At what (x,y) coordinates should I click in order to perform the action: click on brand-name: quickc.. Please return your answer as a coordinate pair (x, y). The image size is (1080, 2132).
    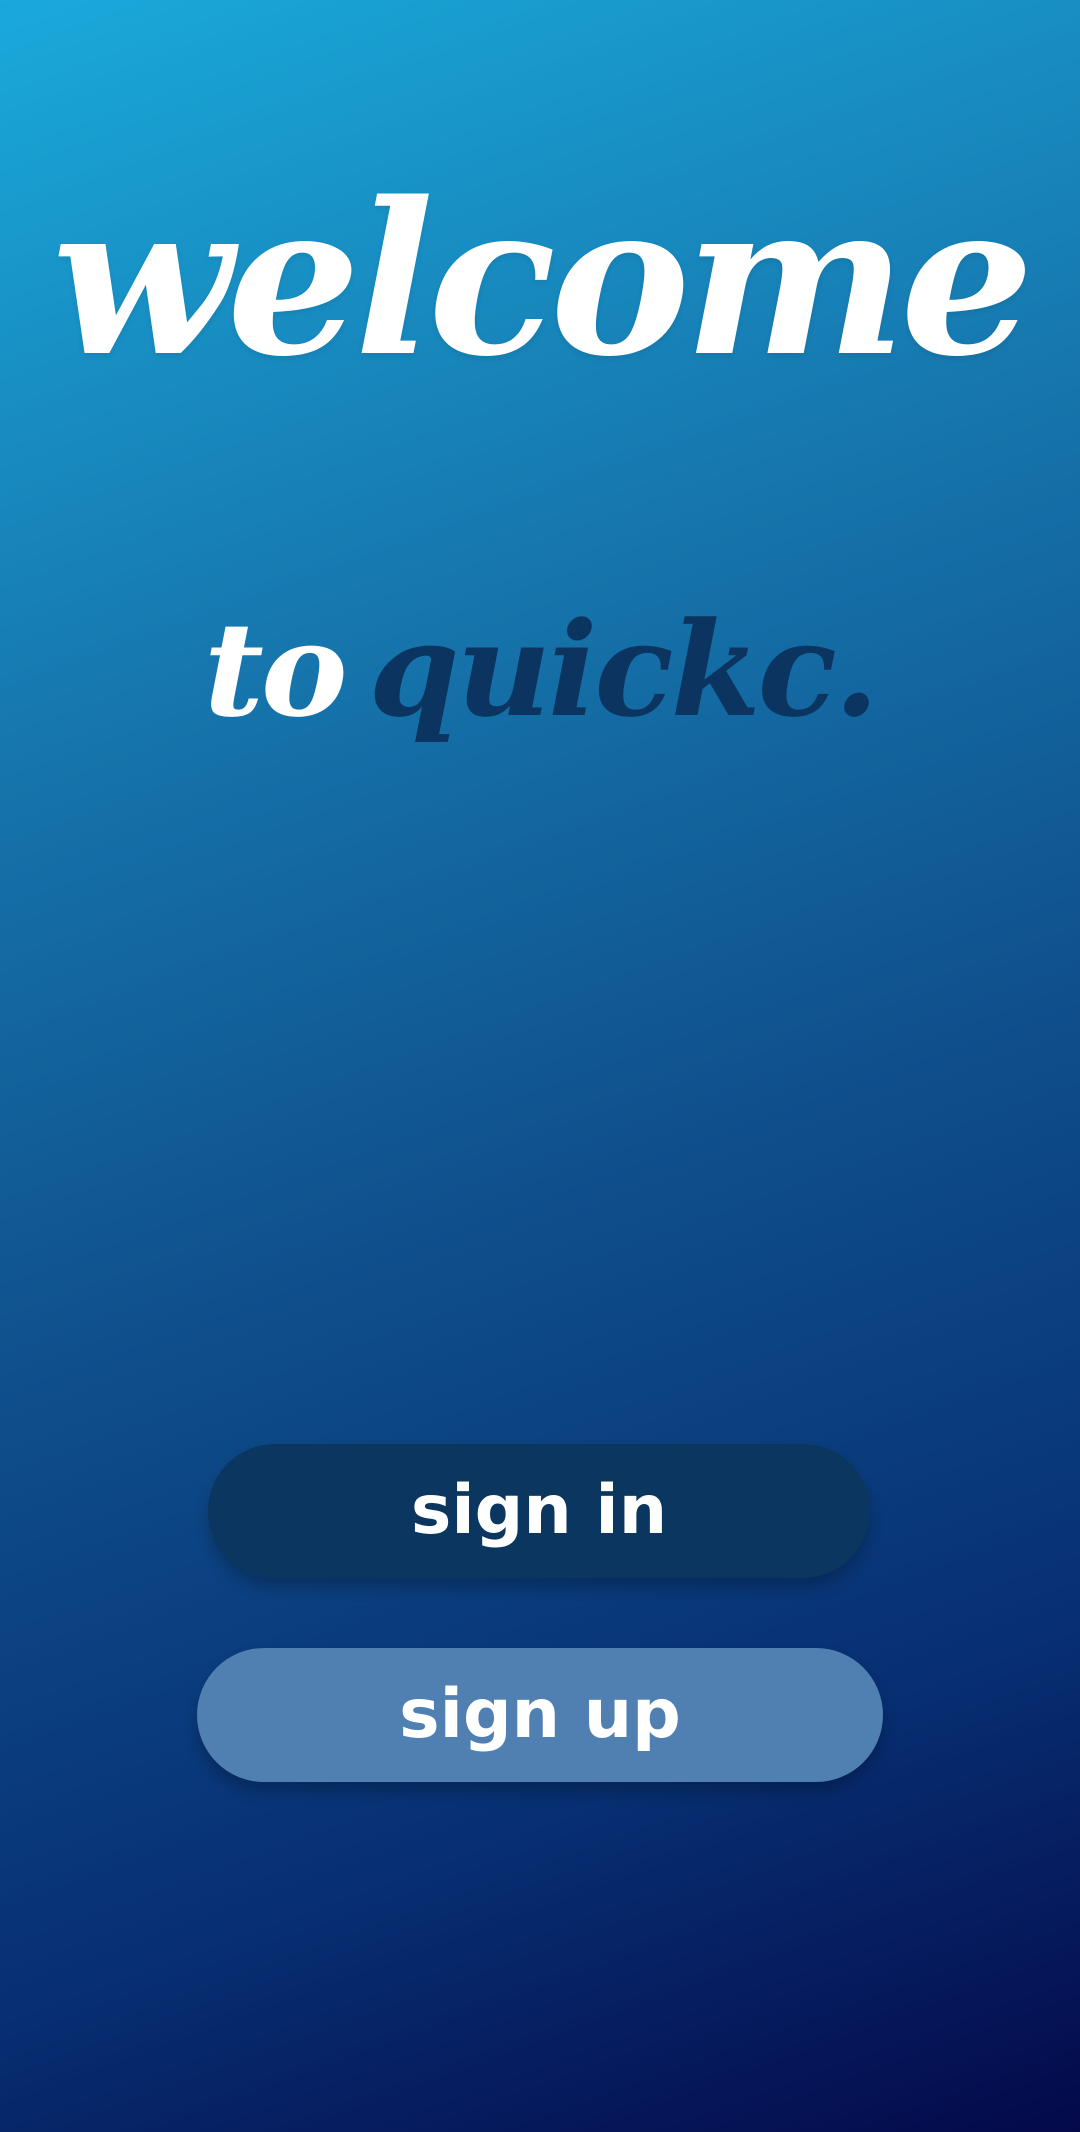
    Looking at the image, I should click on (623, 669).